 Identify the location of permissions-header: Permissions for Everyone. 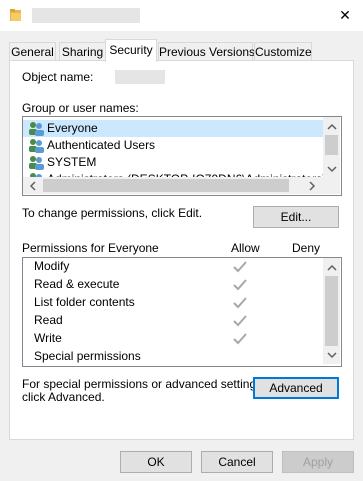
(90, 248).